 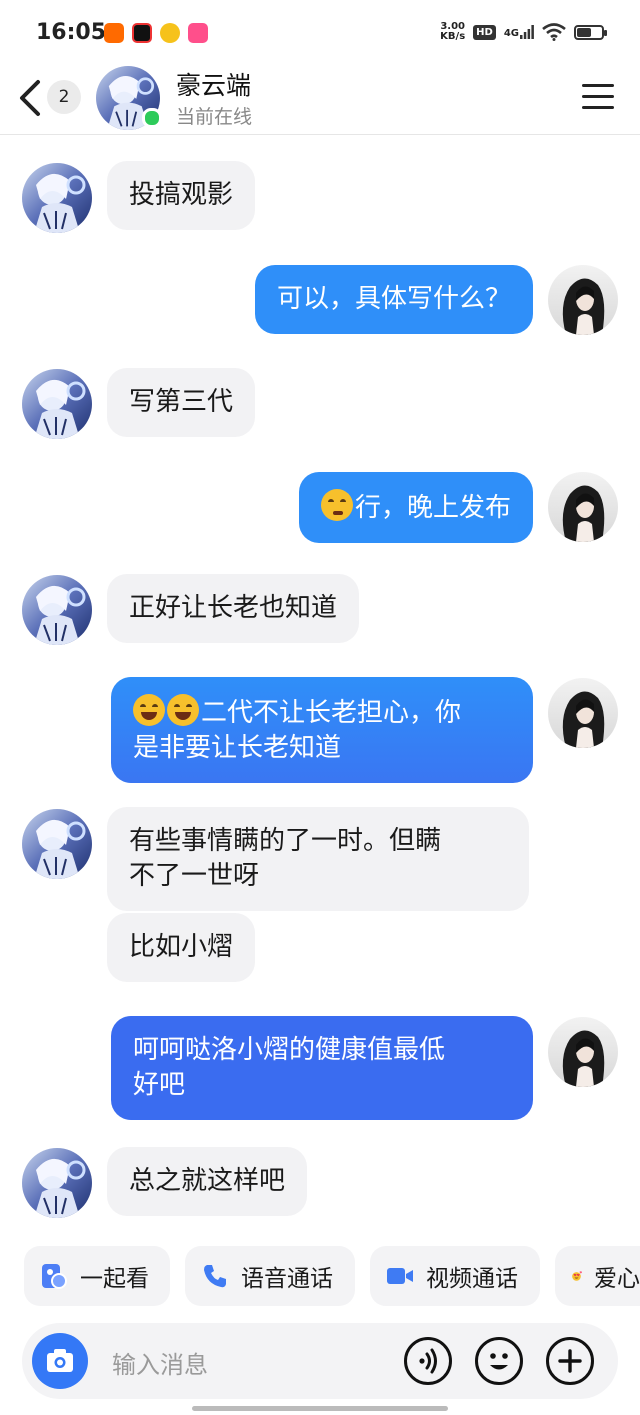 I want to click on chat-header: 2 豪云端 当前在线, so click(x=320, y=97).